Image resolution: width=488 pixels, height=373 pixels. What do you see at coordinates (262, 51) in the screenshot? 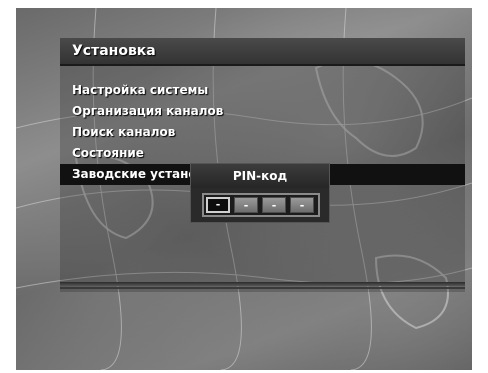
I see `menu-title: Установка` at bounding box center [262, 51].